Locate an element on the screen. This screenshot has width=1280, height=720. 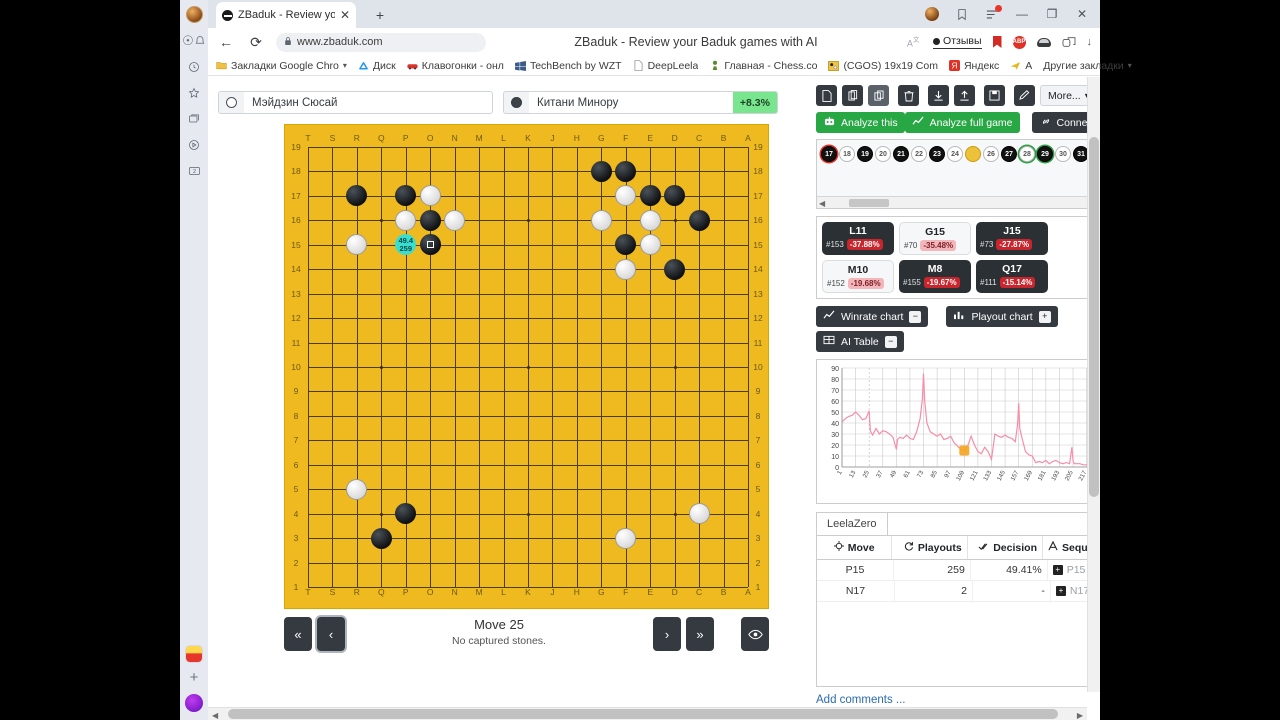
page-hscroll-thumb is located at coordinates (643, 714).